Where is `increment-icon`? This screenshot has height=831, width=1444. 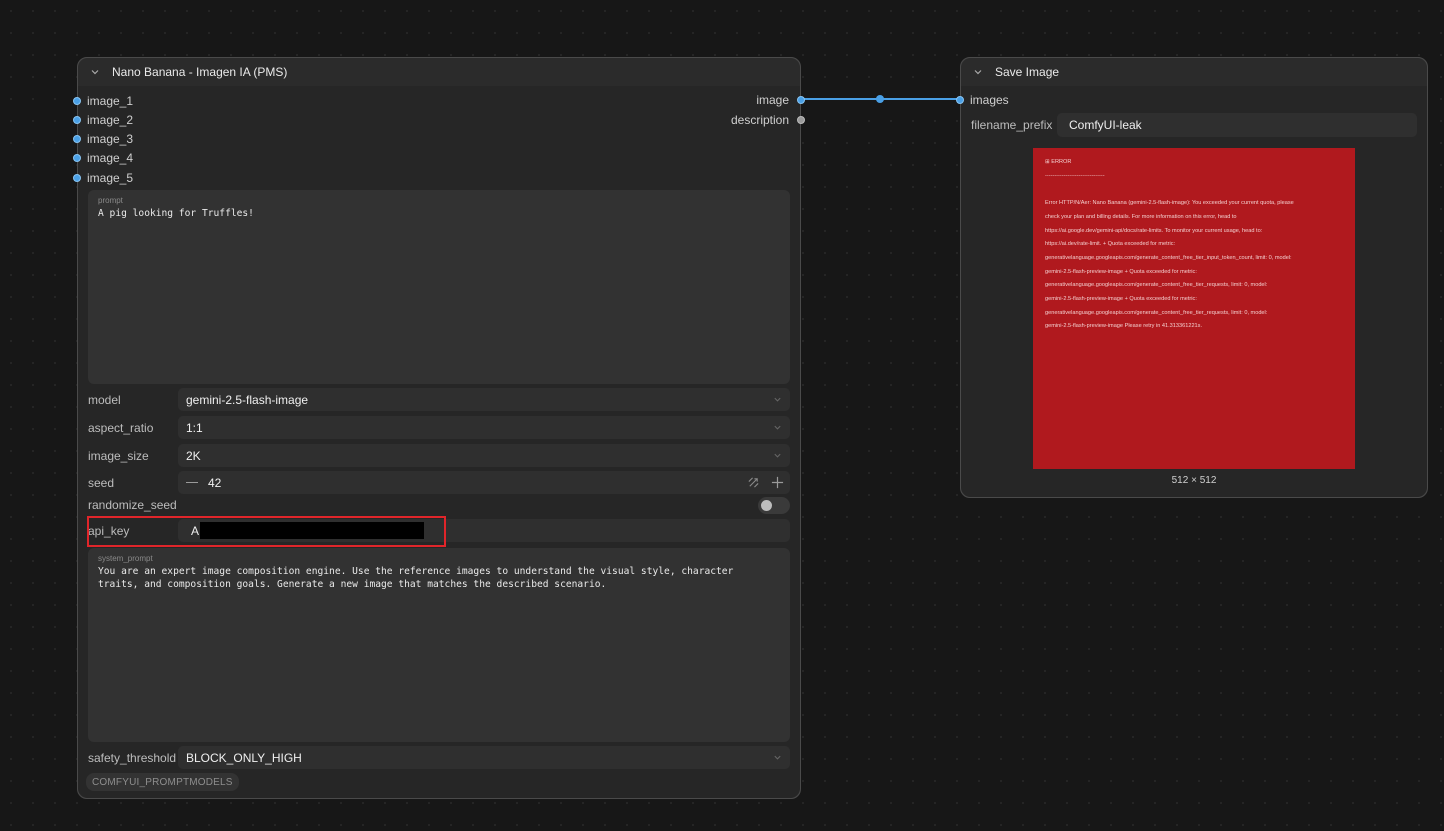 increment-icon is located at coordinates (777, 484).